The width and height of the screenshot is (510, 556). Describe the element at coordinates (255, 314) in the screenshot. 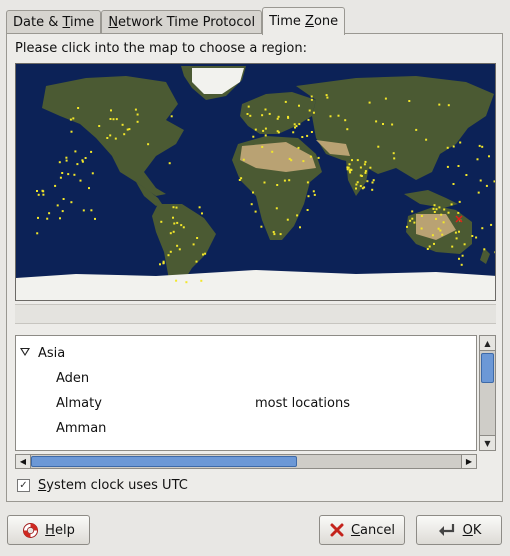

I see `pane-separator` at that location.